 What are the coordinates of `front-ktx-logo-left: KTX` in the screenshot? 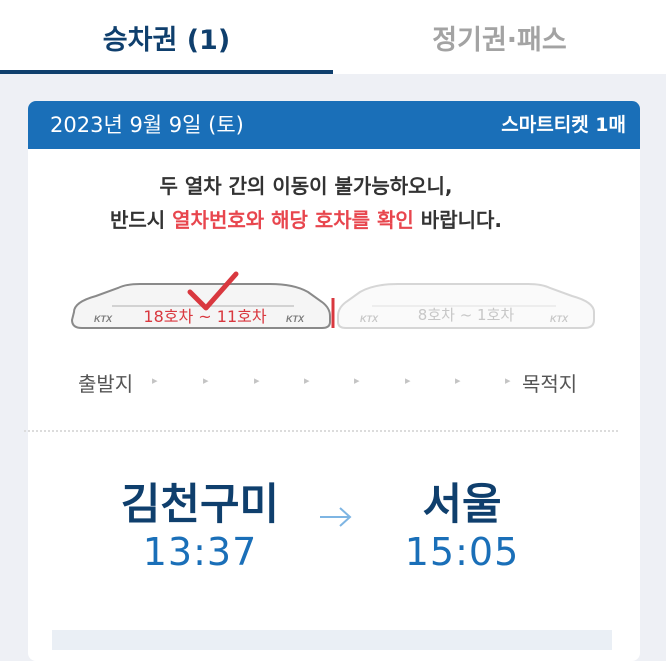 It's located at (103, 319).